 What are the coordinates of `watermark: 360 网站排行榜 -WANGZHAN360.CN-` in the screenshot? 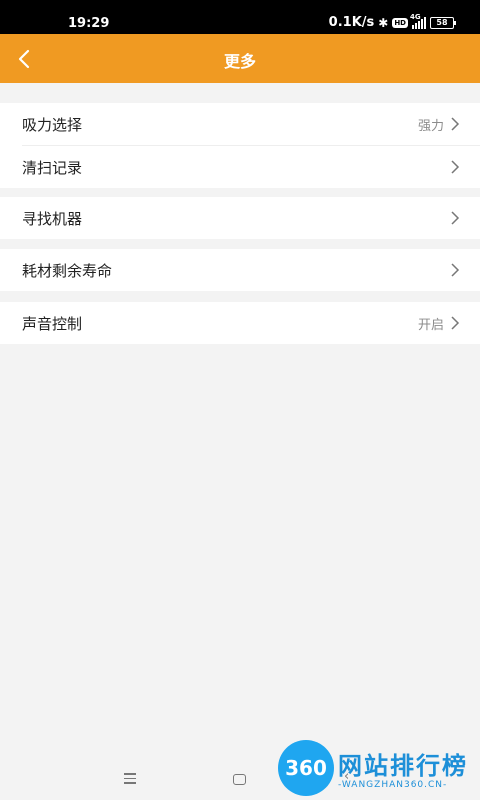 It's located at (374, 769).